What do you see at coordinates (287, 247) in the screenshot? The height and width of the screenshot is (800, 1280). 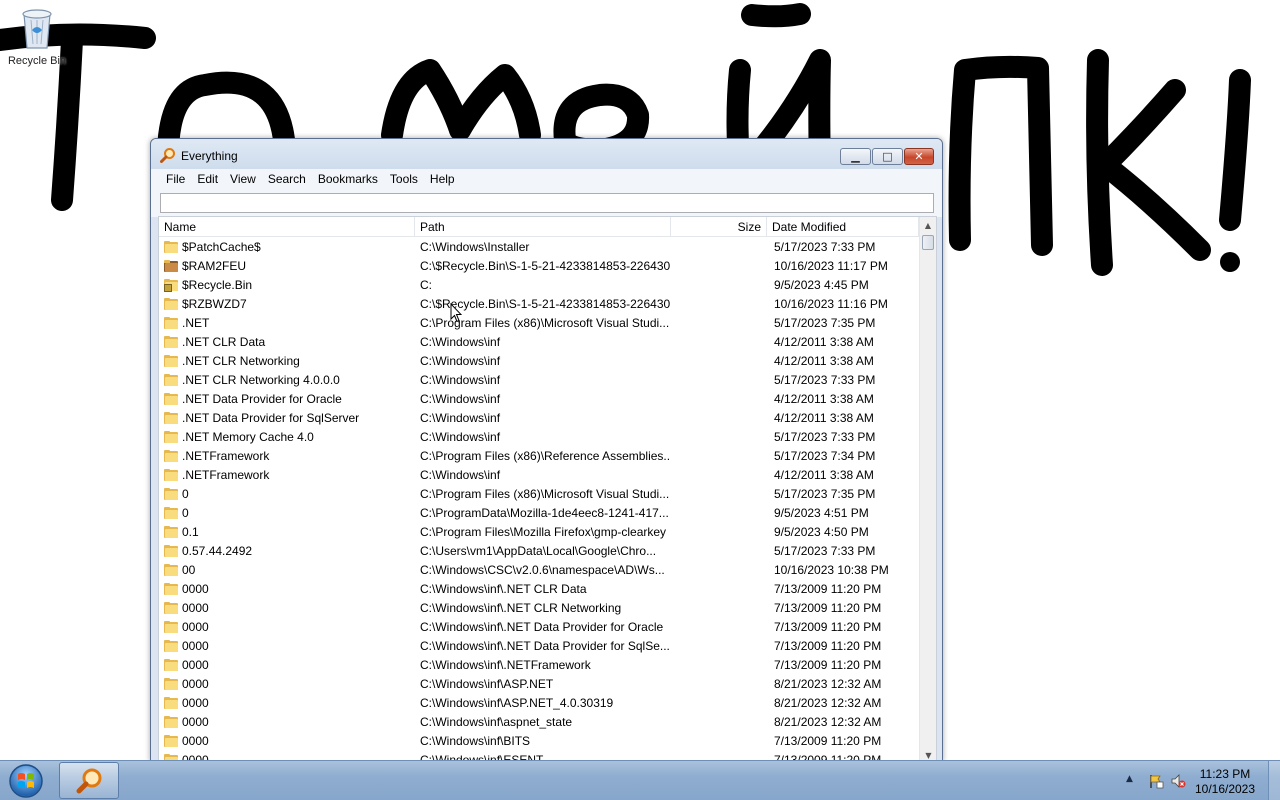 I see `name-cell: $PatchCache$` at bounding box center [287, 247].